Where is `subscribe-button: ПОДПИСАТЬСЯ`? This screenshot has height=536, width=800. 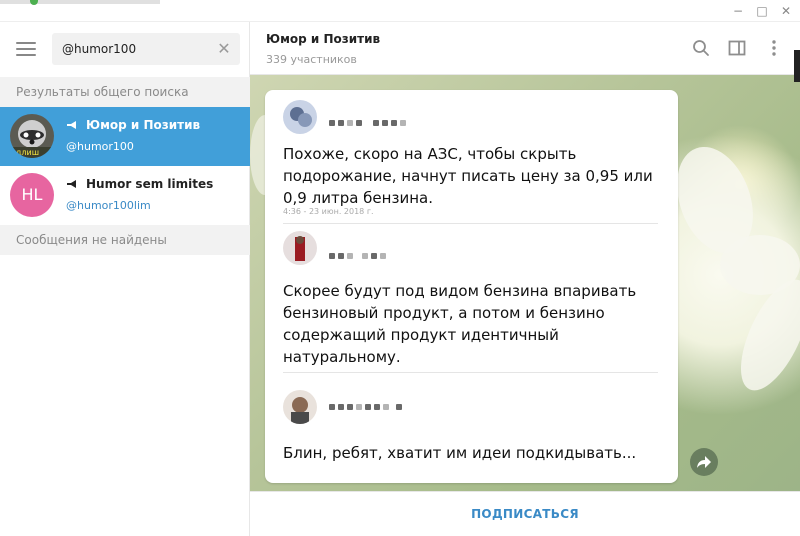
subscribe-button: ПОДПИСАТЬСЯ is located at coordinates (525, 514).